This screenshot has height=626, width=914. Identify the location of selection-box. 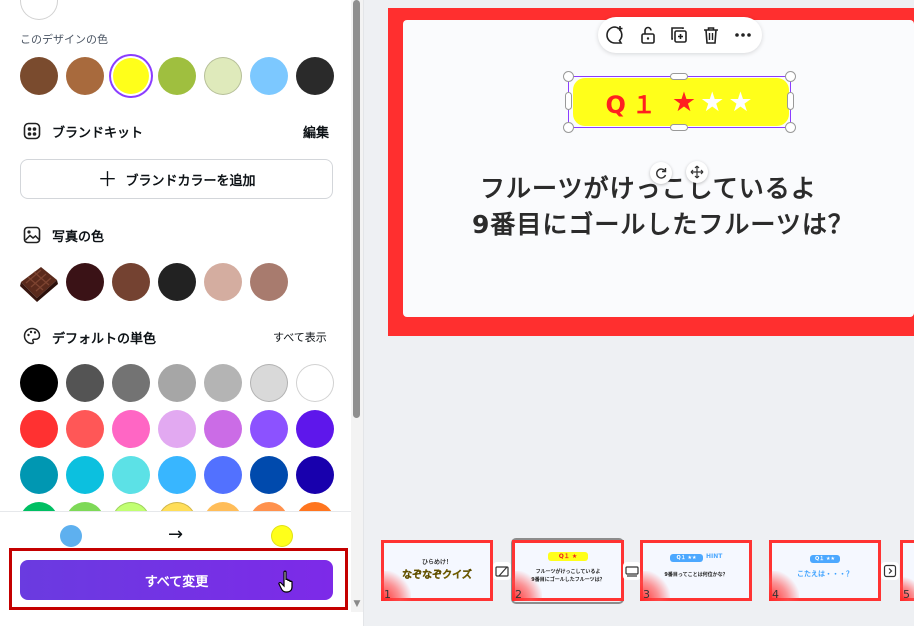
(679, 102).